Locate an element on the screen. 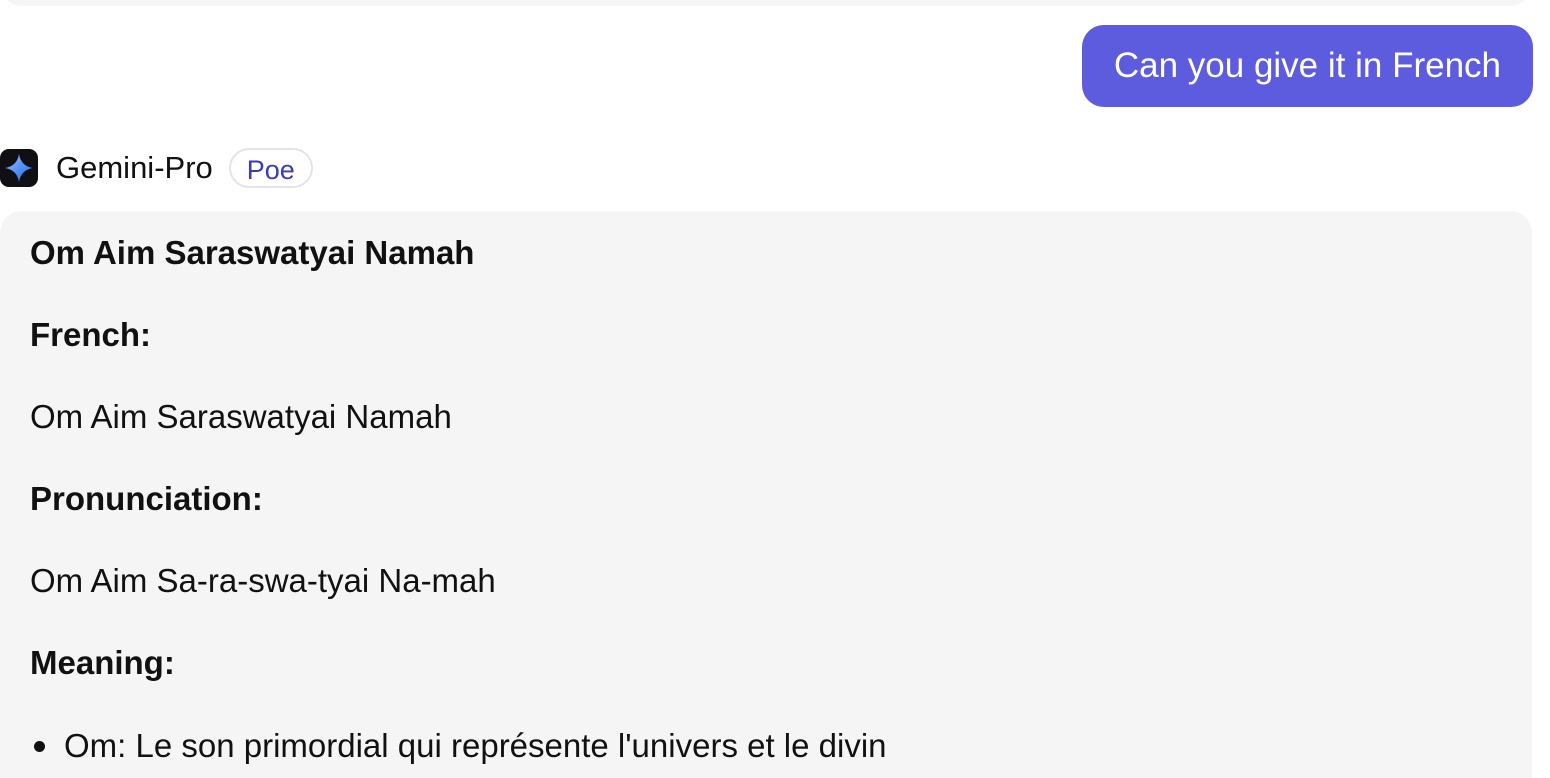 The height and width of the screenshot is (778, 1550). pronunciation-text: Om Aim Sa-ra-swa-tyai Na-mah is located at coordinates (263, 580).